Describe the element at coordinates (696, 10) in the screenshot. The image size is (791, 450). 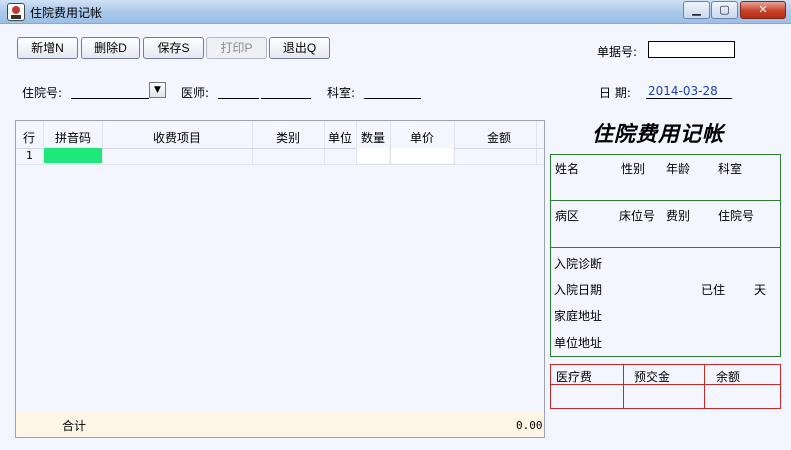
I see `minimize-button: ▁` at that location.